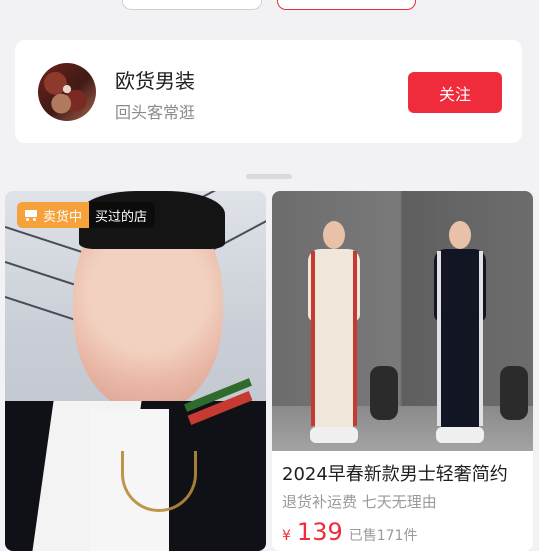 The width and height of the screenshot is (539, 551). Describe the element at coordinates (269, 13) in the screenshot. I see `top-strip` at that location.